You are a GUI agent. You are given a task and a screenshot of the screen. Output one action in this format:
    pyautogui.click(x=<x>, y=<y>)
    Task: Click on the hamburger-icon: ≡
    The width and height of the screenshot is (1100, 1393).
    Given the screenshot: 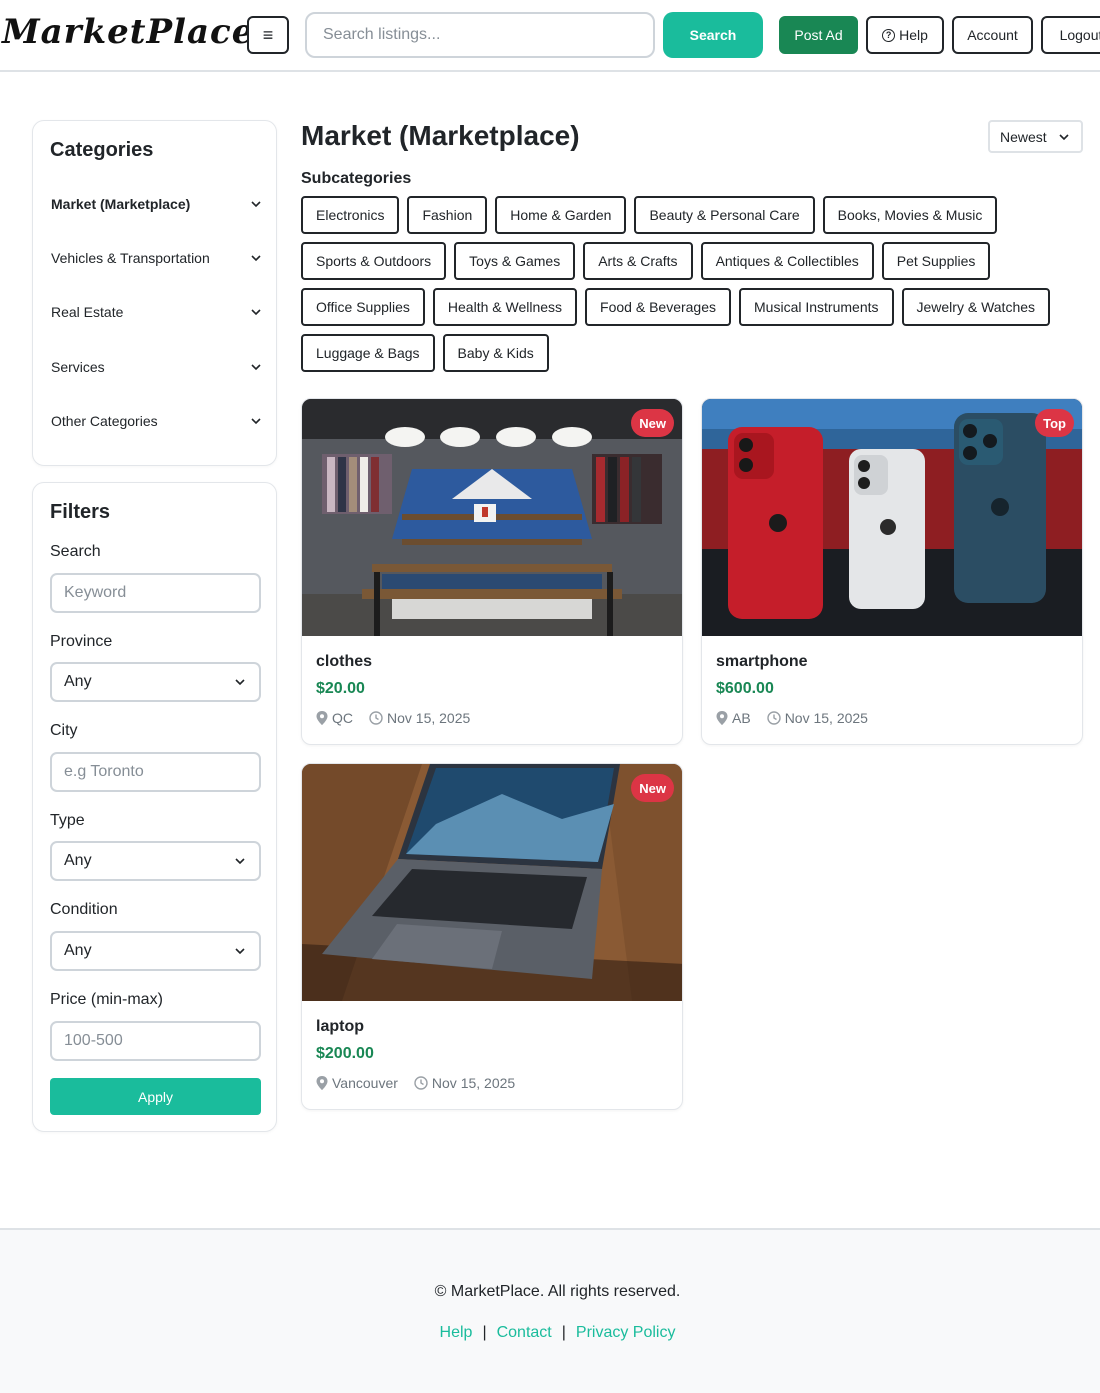 What is the action you would take?
    pyautogui.click(x=268, y=34)
    